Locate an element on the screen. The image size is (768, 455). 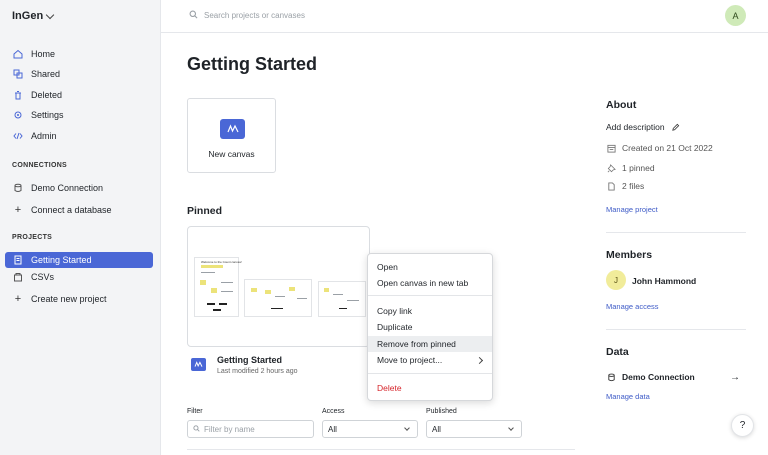
sidebar-item-label: Create new project is located at coordinates (69, 299).